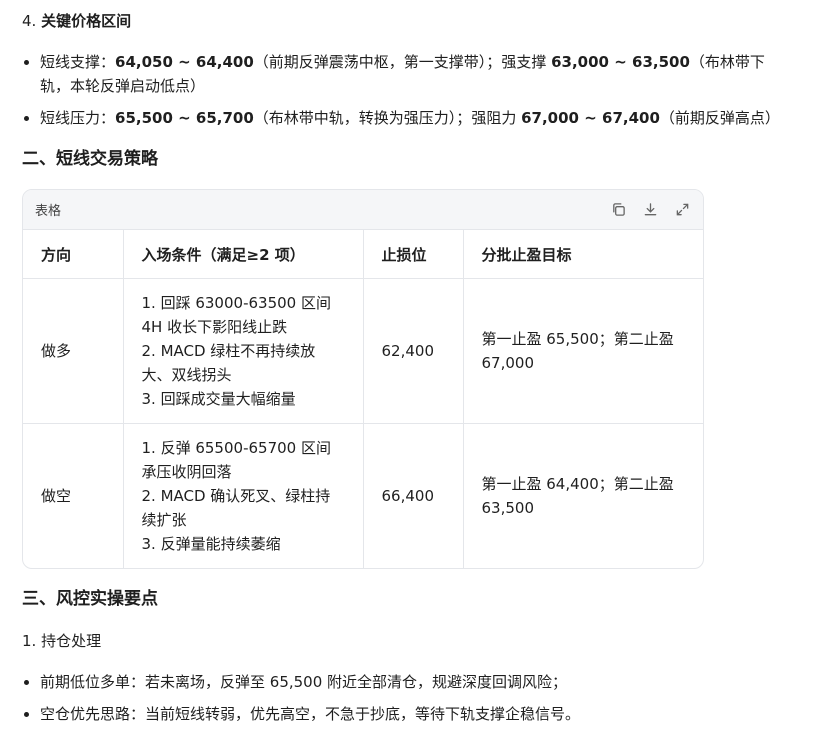 Image resolution: width=819 pixels, height=735 pixels. Describe the element at coordinates (73, 351) in the screenshot. I see `row-direction: 做多` at that location.